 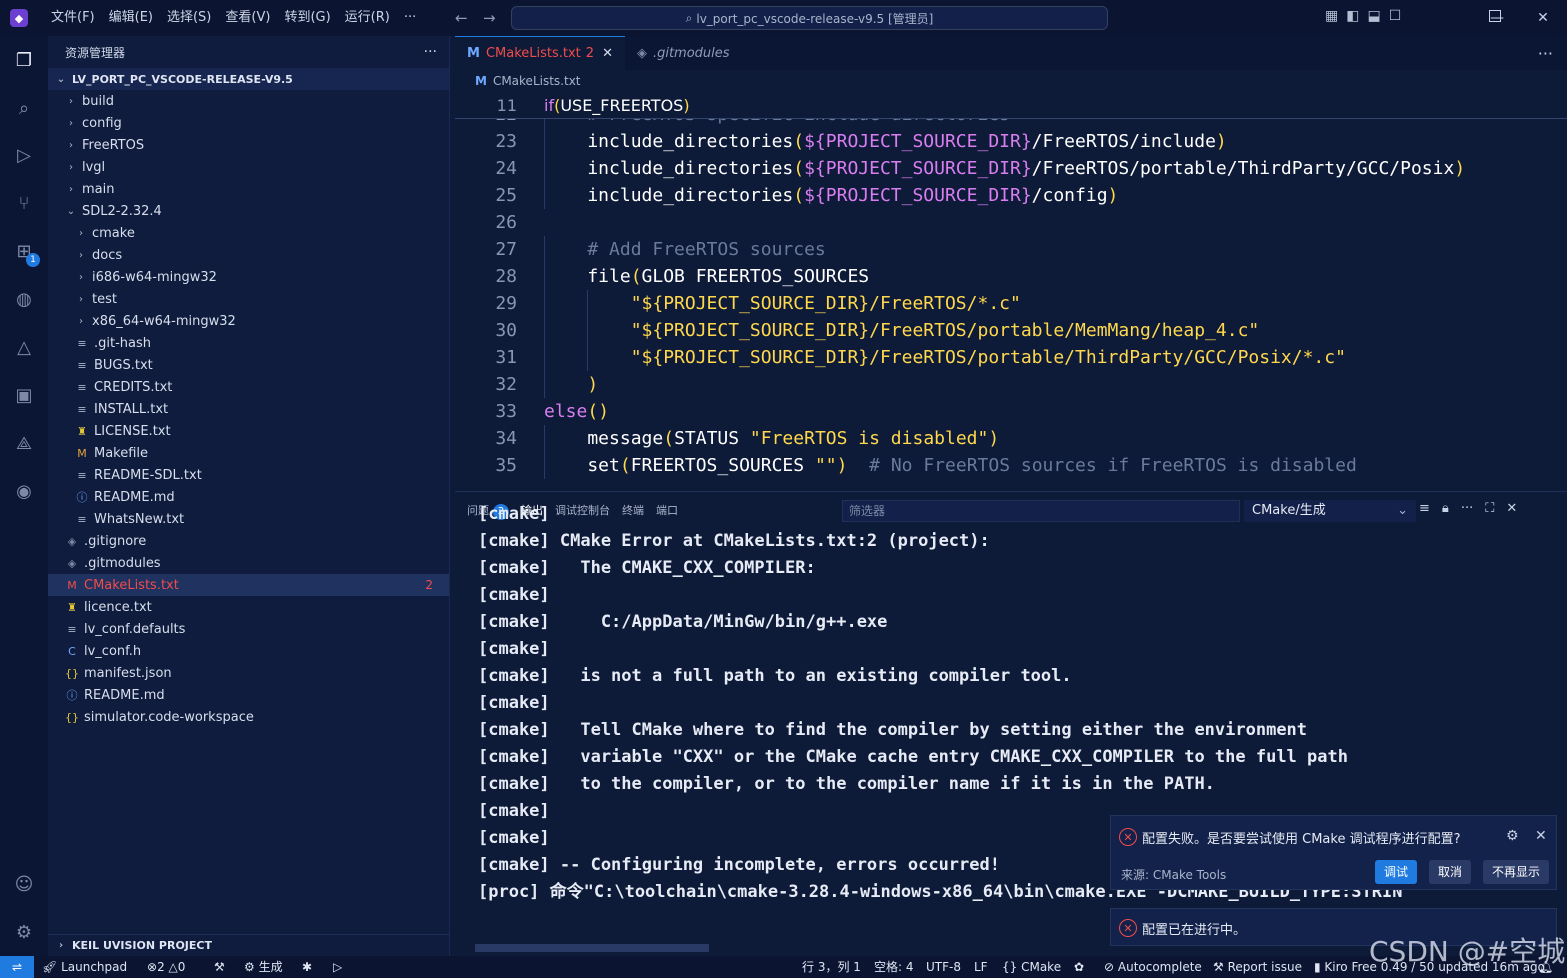 I want to click on docker-icon: ⟁, so click(x=24, y=443).